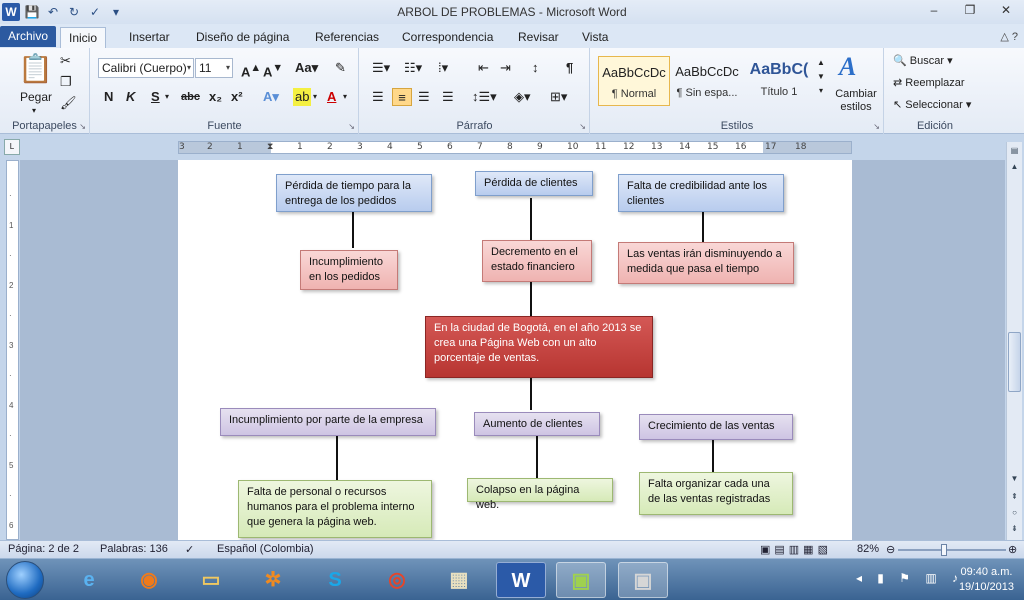  What do you see at coordinates (1006, 10) in the screenshot?
I see `close-button: ✕` at bounding box center [1006, 10].